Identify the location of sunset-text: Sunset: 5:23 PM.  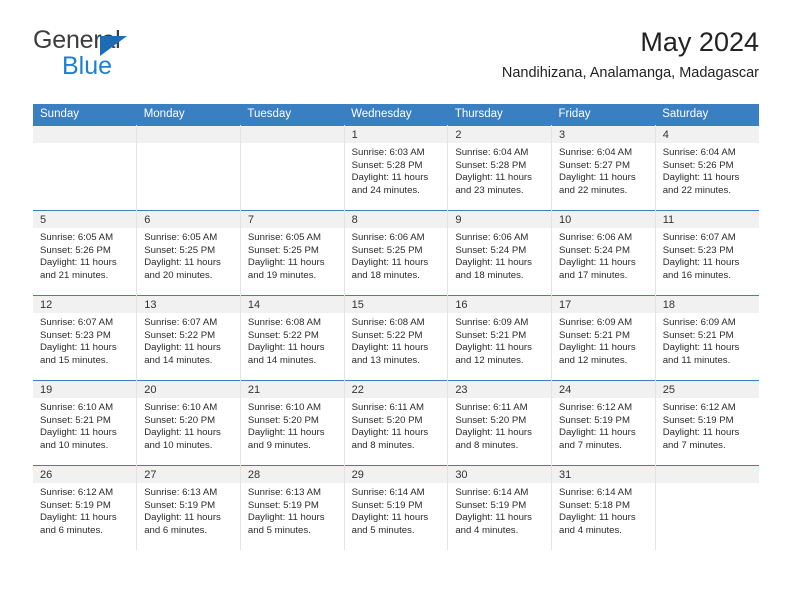
(75, 335).